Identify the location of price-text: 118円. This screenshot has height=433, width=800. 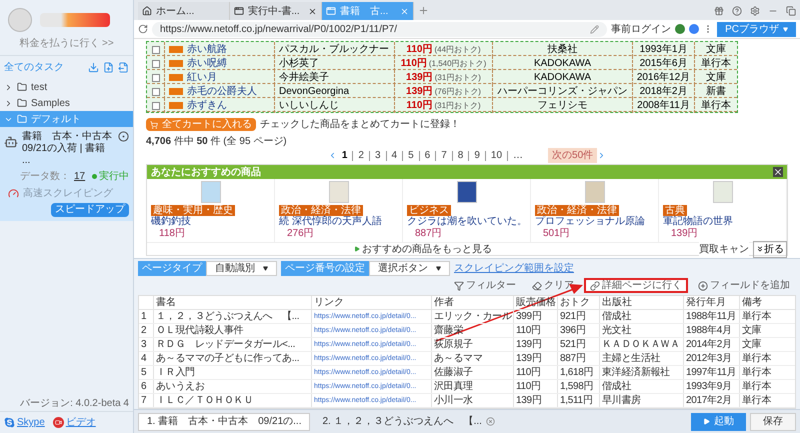
(172, 234).